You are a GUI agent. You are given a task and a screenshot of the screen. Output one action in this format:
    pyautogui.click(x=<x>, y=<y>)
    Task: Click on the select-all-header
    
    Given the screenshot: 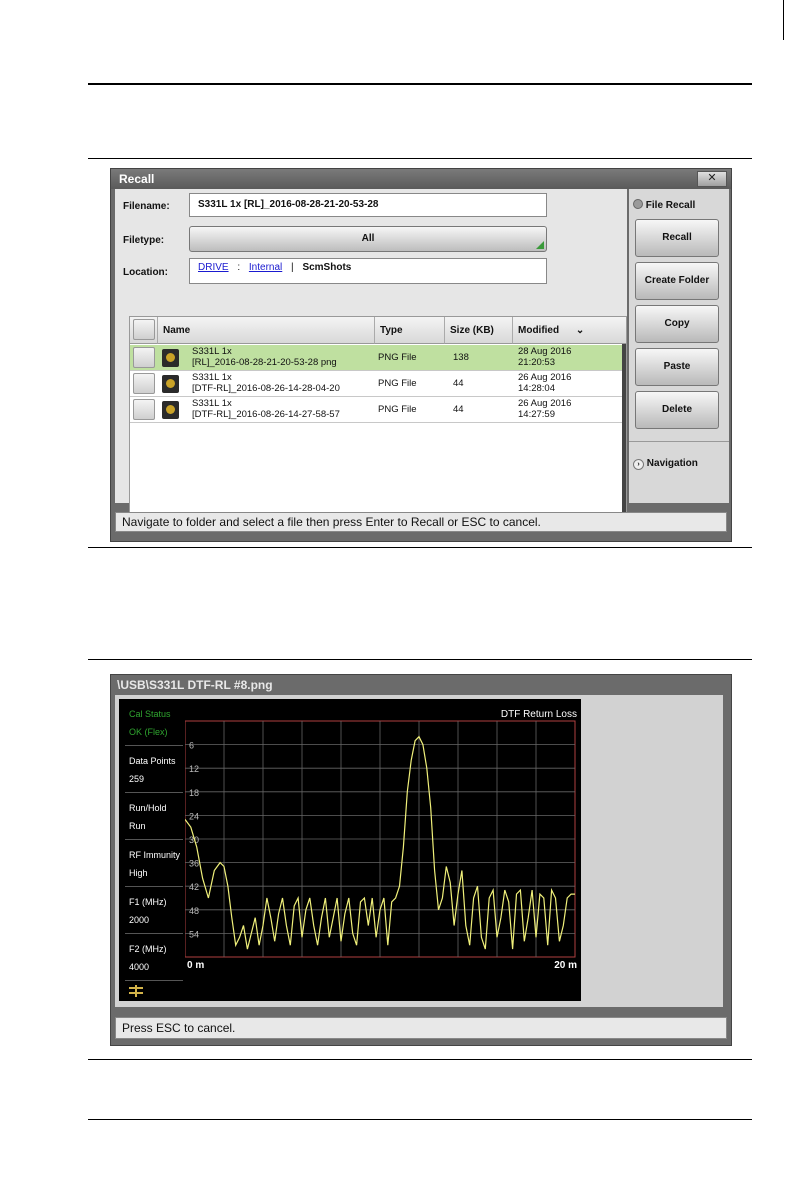 What is the action you would take?
    pyautogui.click(x=144, y=330)
    